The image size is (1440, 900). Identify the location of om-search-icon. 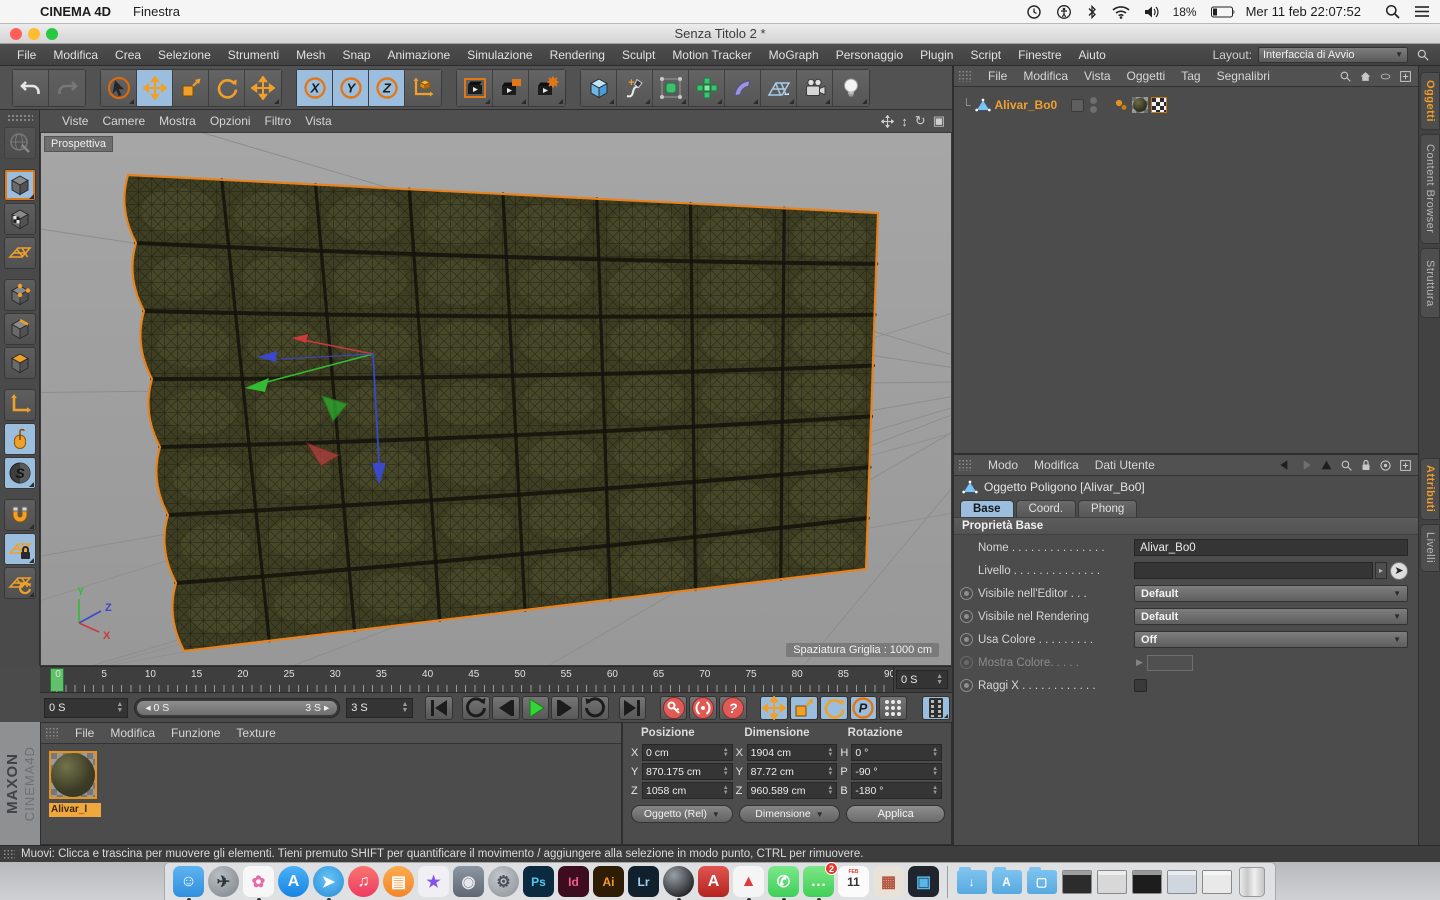
(1345, 76).